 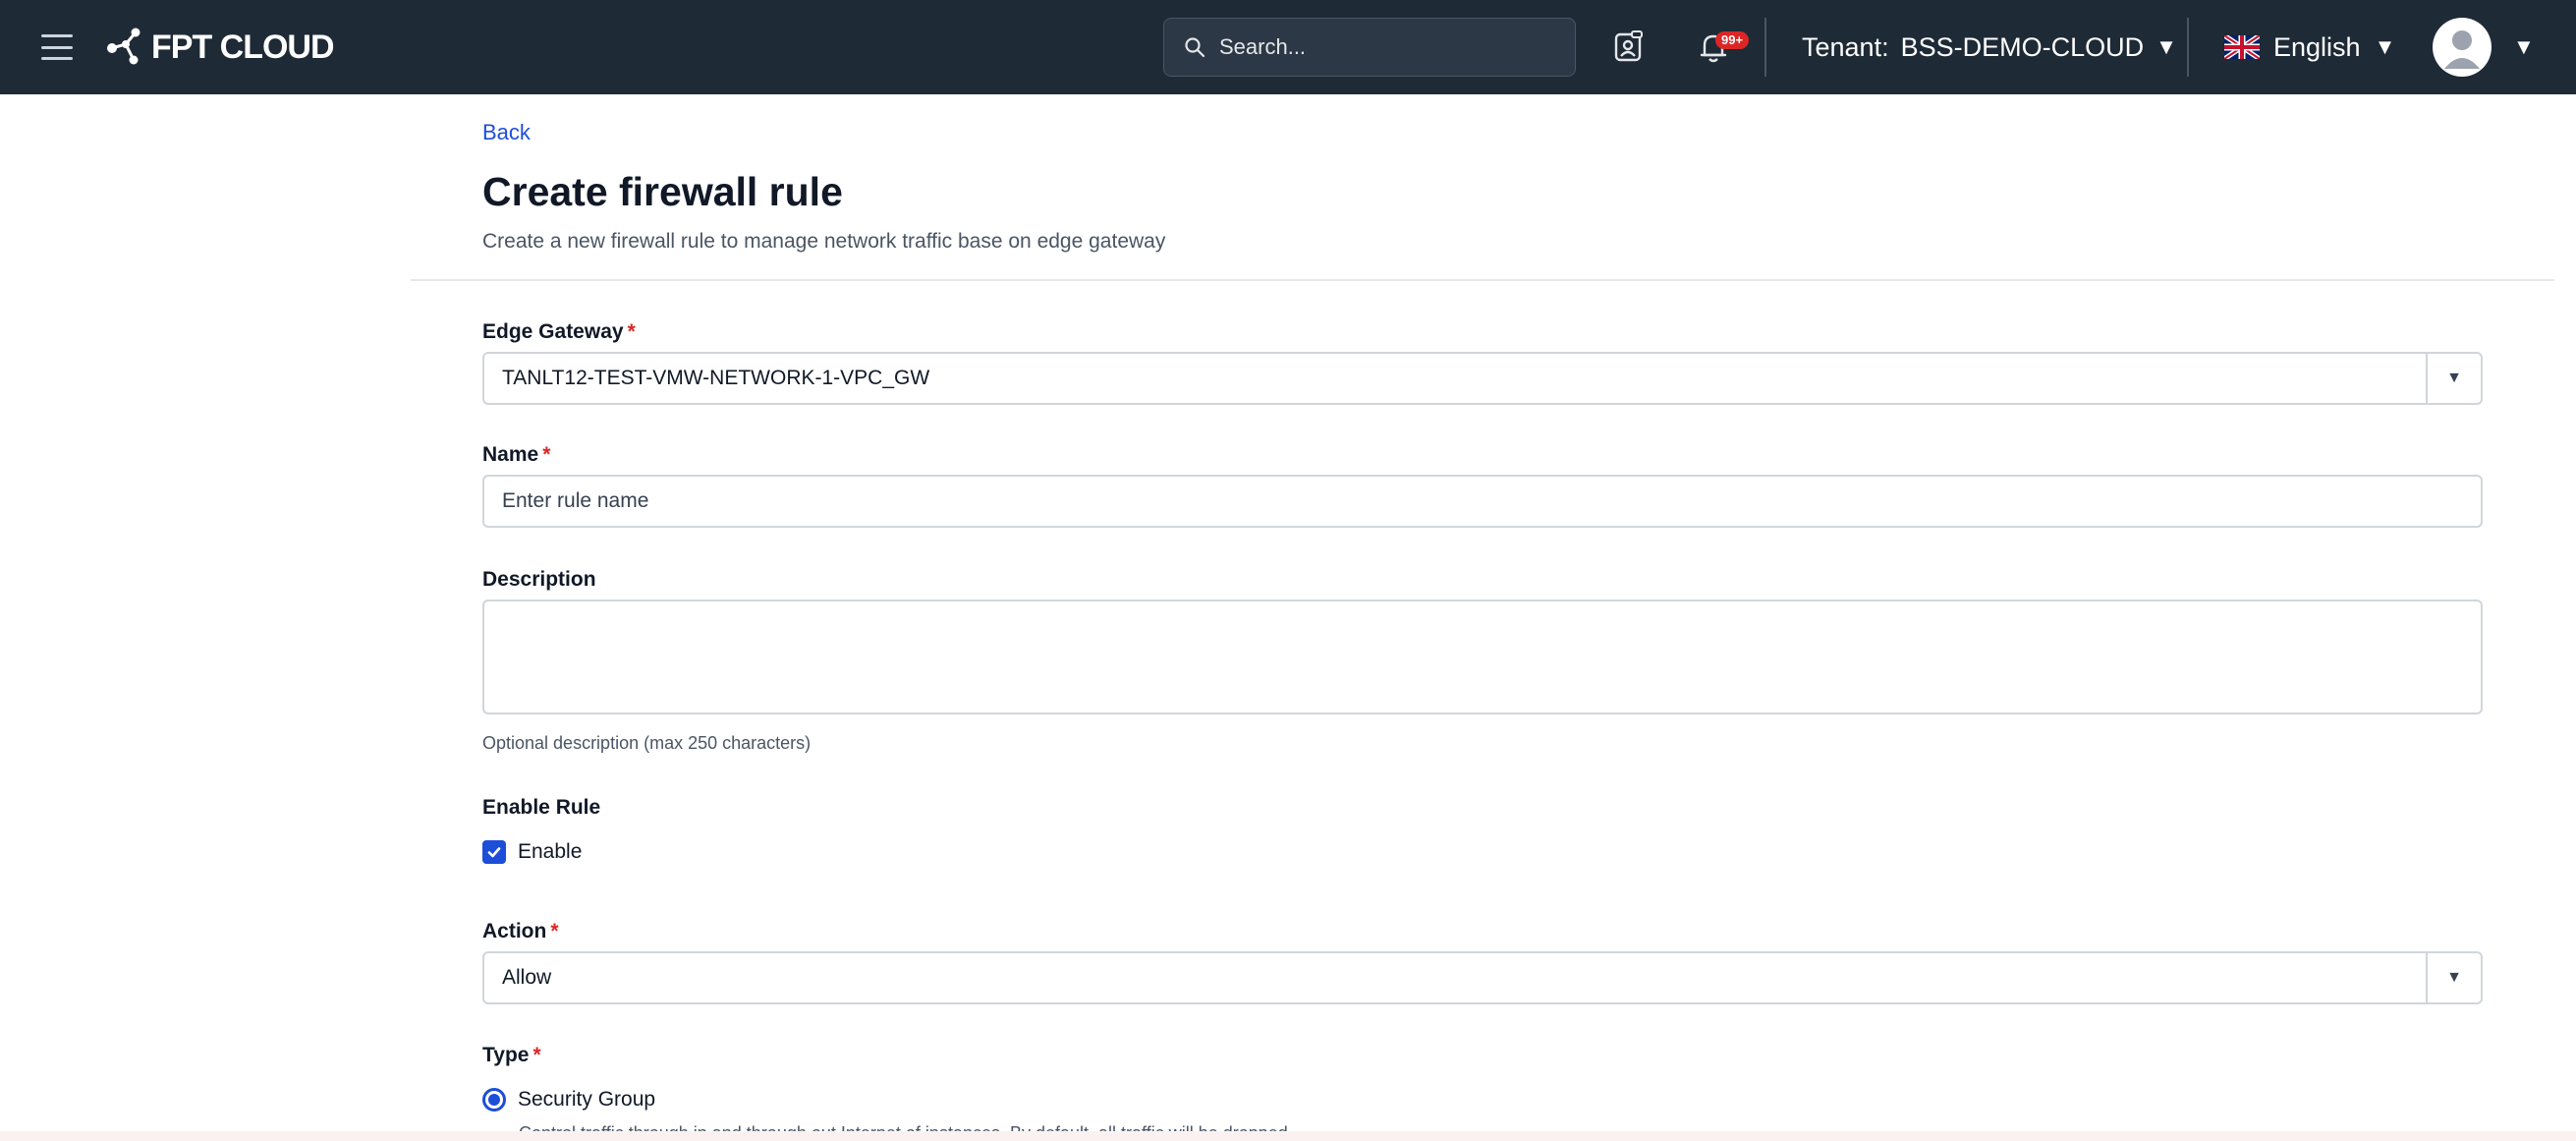 I want to click on hamburger-menu-icon, so click(x=57, y=47).